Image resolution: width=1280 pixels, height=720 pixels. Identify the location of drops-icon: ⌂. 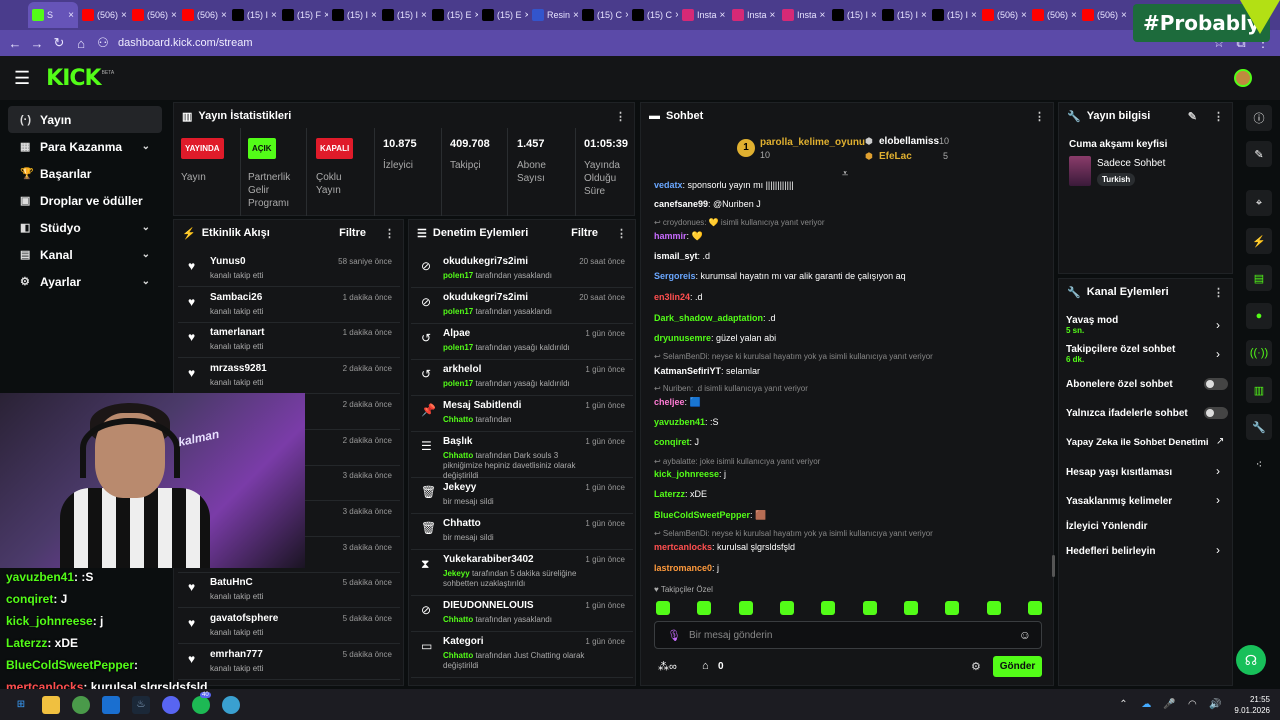
(705, 666).